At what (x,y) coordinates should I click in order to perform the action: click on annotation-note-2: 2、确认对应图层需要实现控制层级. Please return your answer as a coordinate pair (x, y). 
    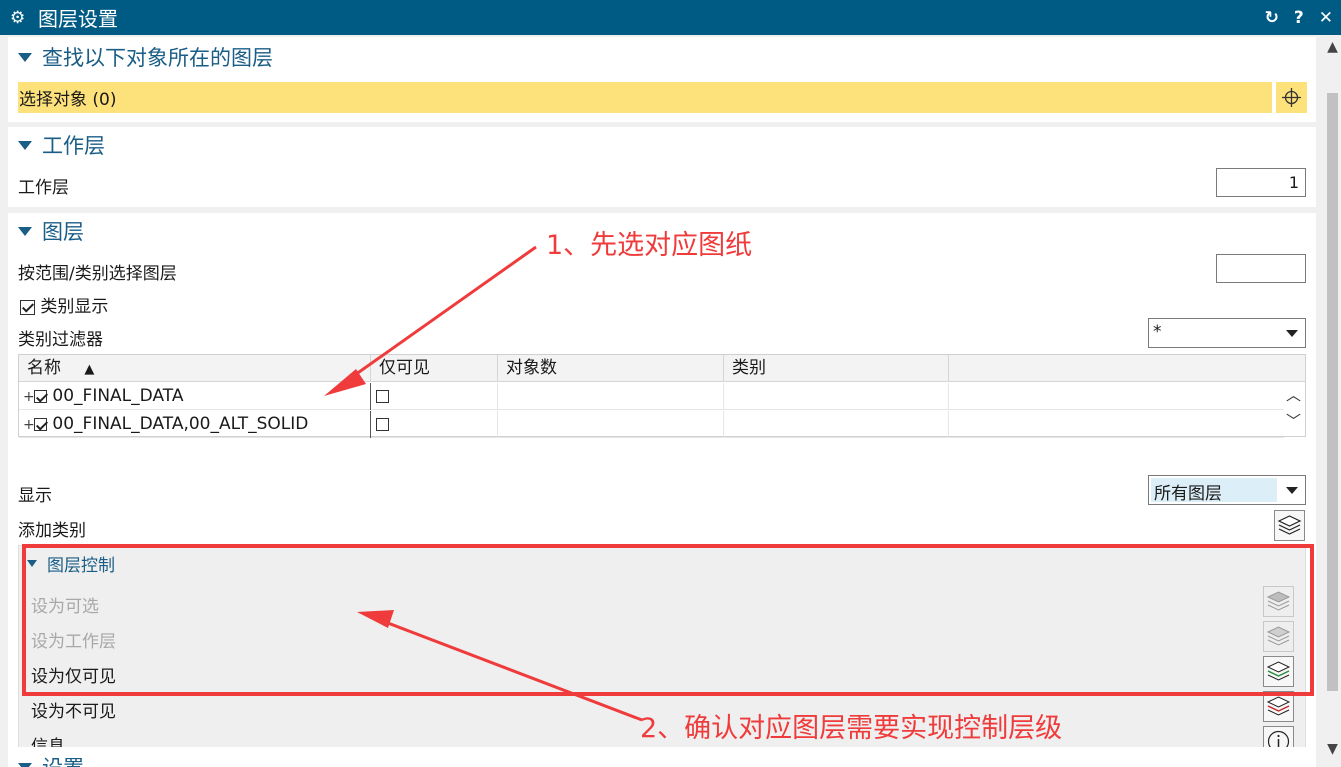
    Looking at the image, I should click on (851, 728).